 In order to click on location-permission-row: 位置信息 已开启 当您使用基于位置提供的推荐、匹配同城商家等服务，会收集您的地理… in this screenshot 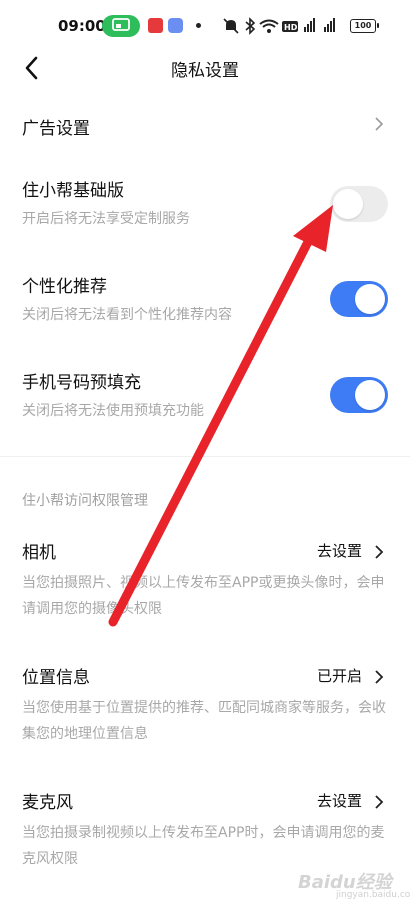, I will do `click(205, 705)`.